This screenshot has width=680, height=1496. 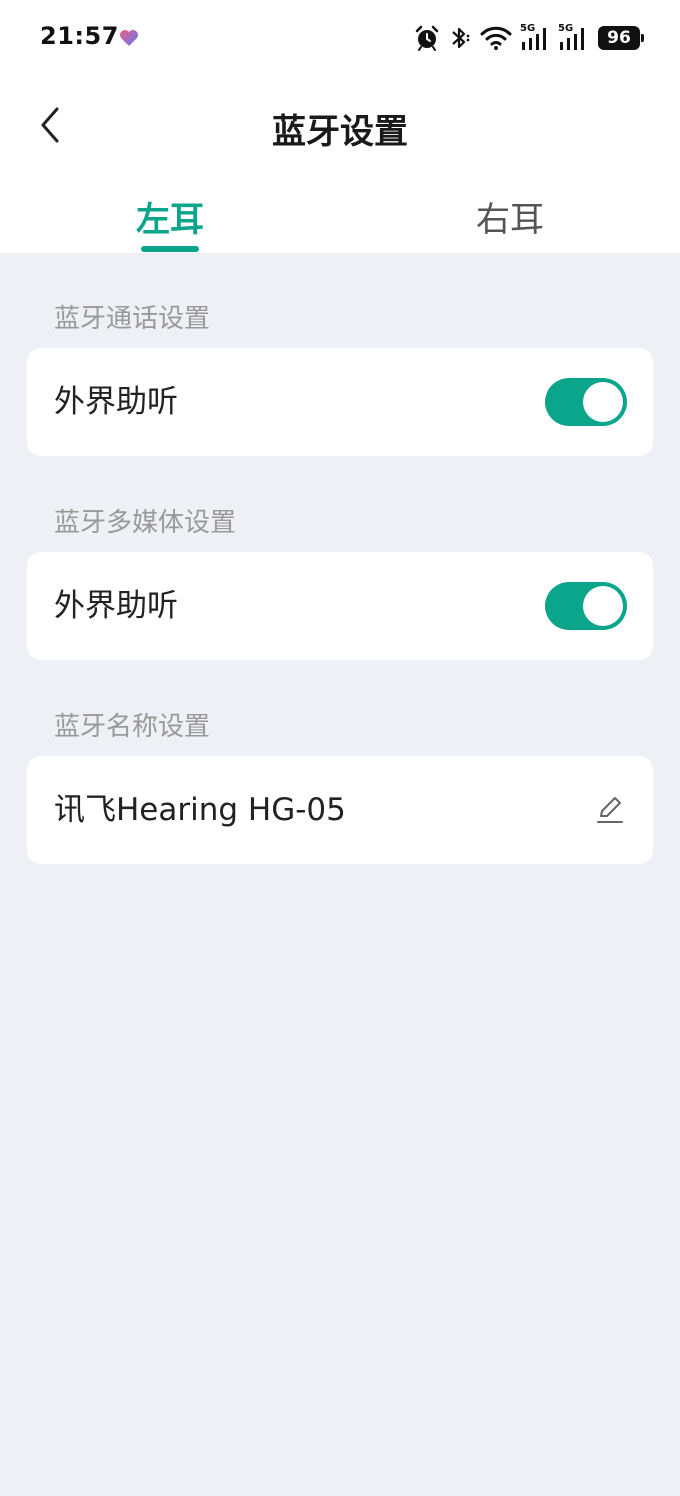 I want to click on bluetooth-name-card: 讯飞Hearing HG-05, so click(x=340, y=810).